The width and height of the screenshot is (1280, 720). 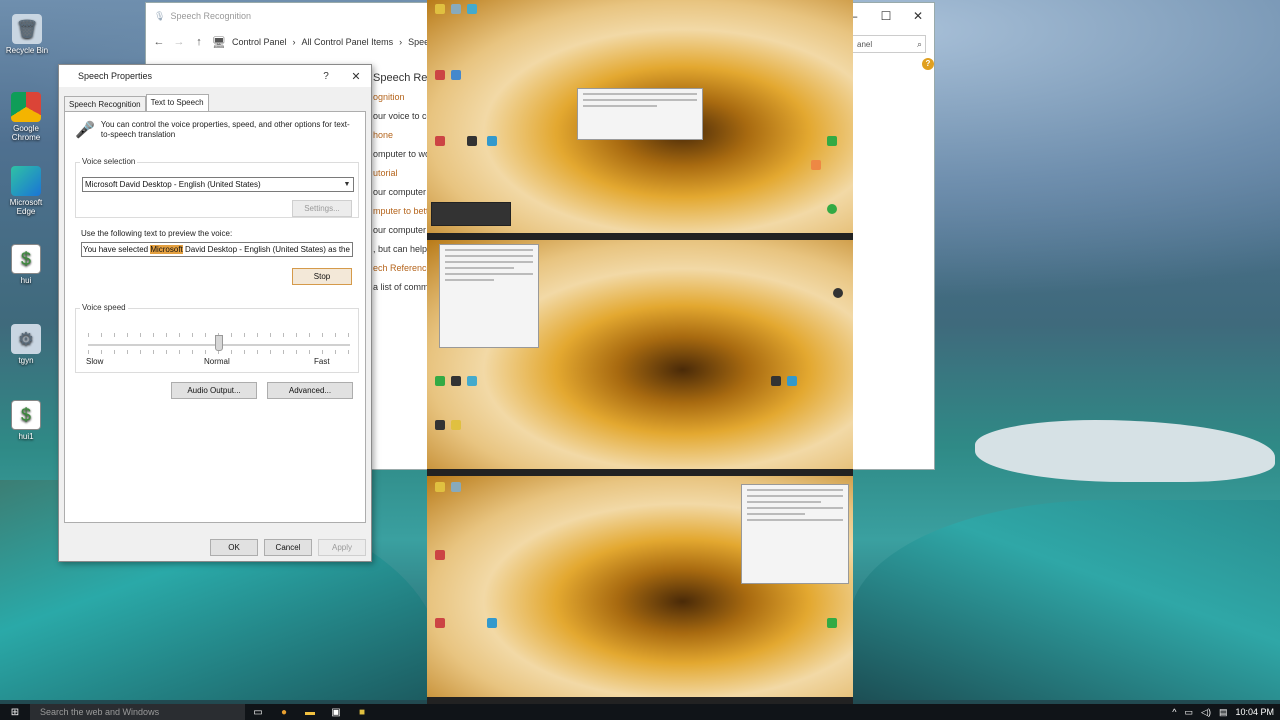 What do you see at coordinates (258, 712) in the screenshot?
I see `task-view-icon: ▭` at bounding box center [258, 712].